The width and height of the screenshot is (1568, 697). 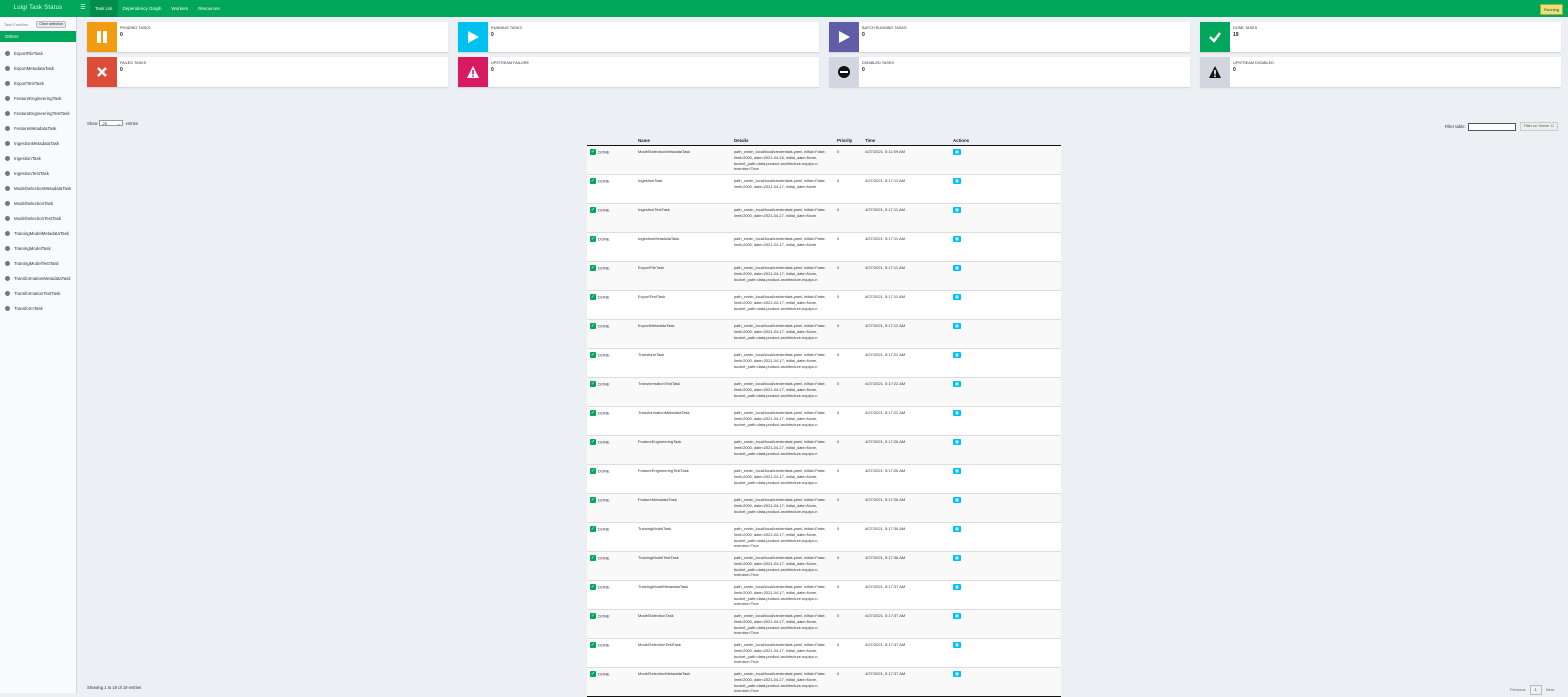 I want to click on sidebar-item: ModelSelectionMetadataTask, so click(x=38, y=188).